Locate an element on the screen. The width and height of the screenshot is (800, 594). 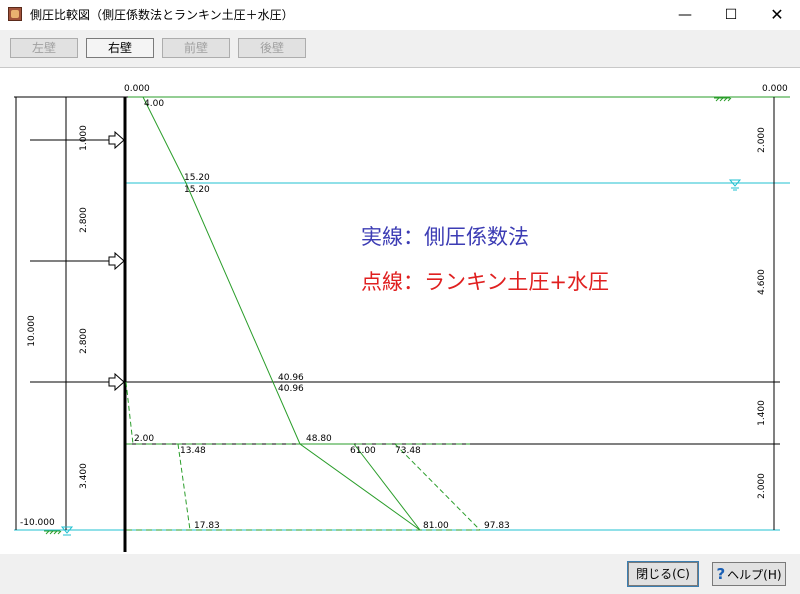
maximize-button: ☐ is located at coordinates (731, 15).